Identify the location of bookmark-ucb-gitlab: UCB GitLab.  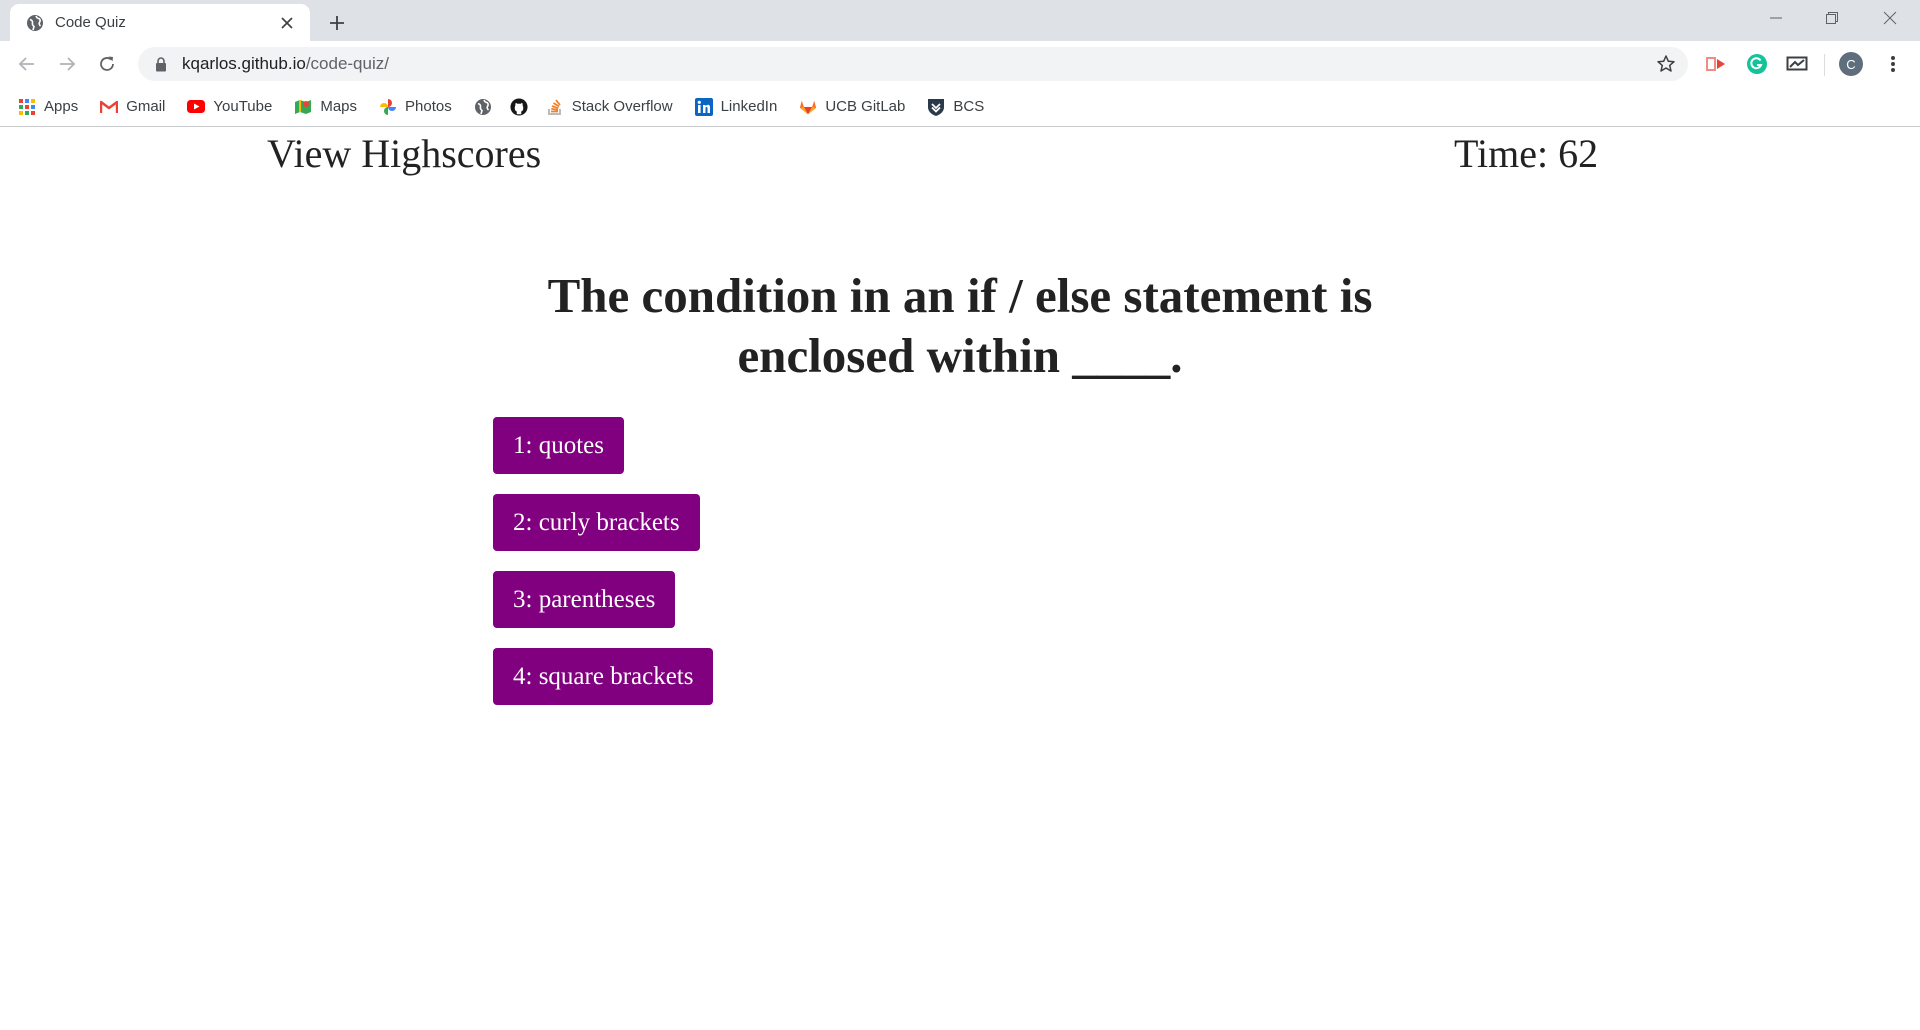
(855, 107).